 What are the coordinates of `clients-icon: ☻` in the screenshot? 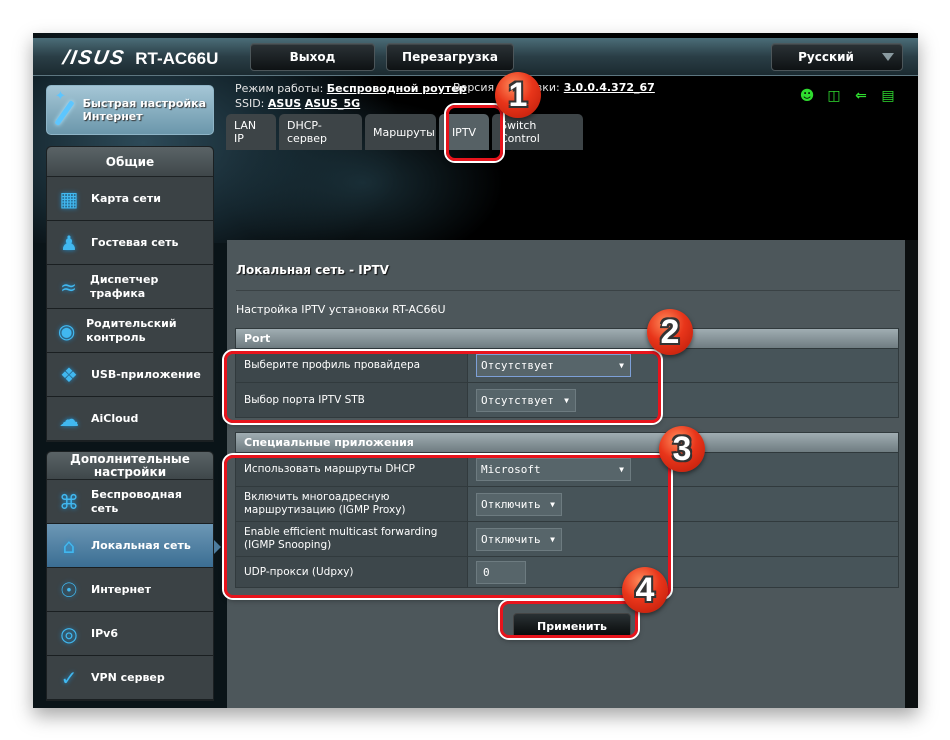 It's located at (807, 96).